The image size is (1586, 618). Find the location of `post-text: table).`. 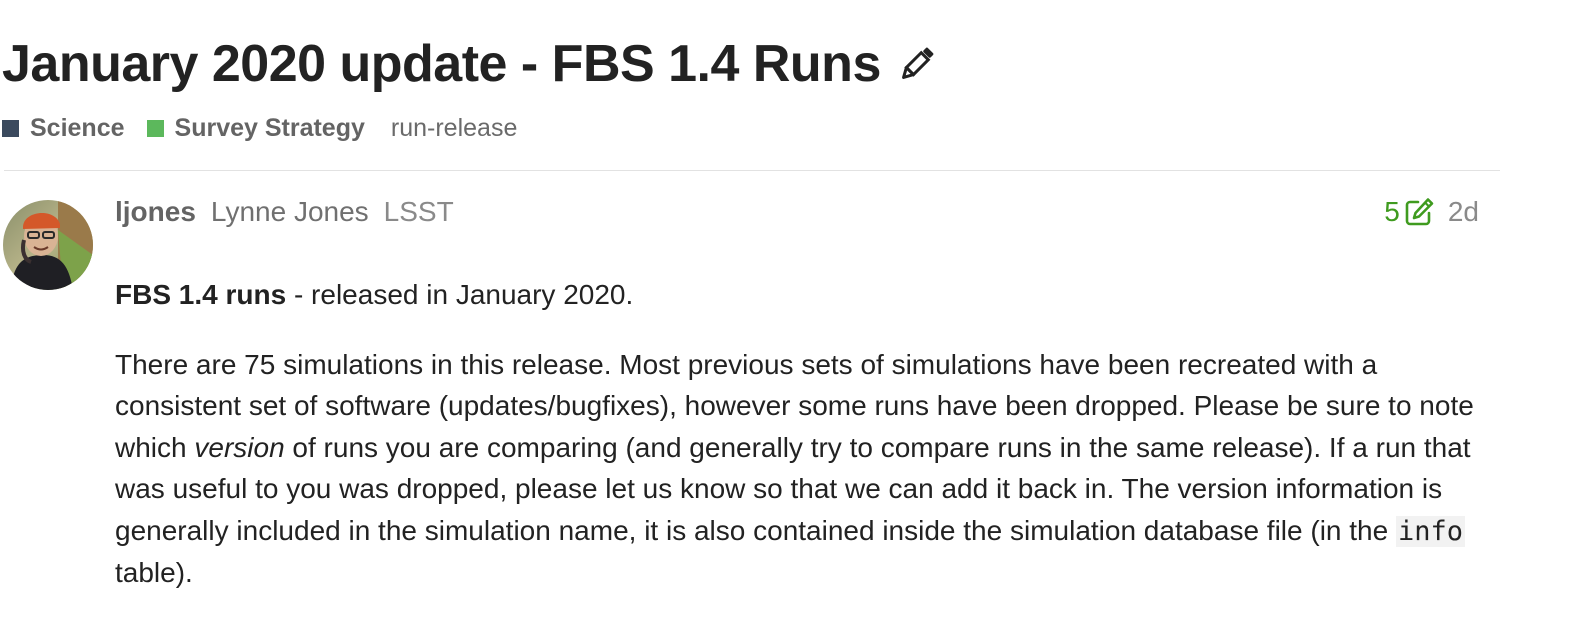

post-text: table). is located at coordinates (154, 572).